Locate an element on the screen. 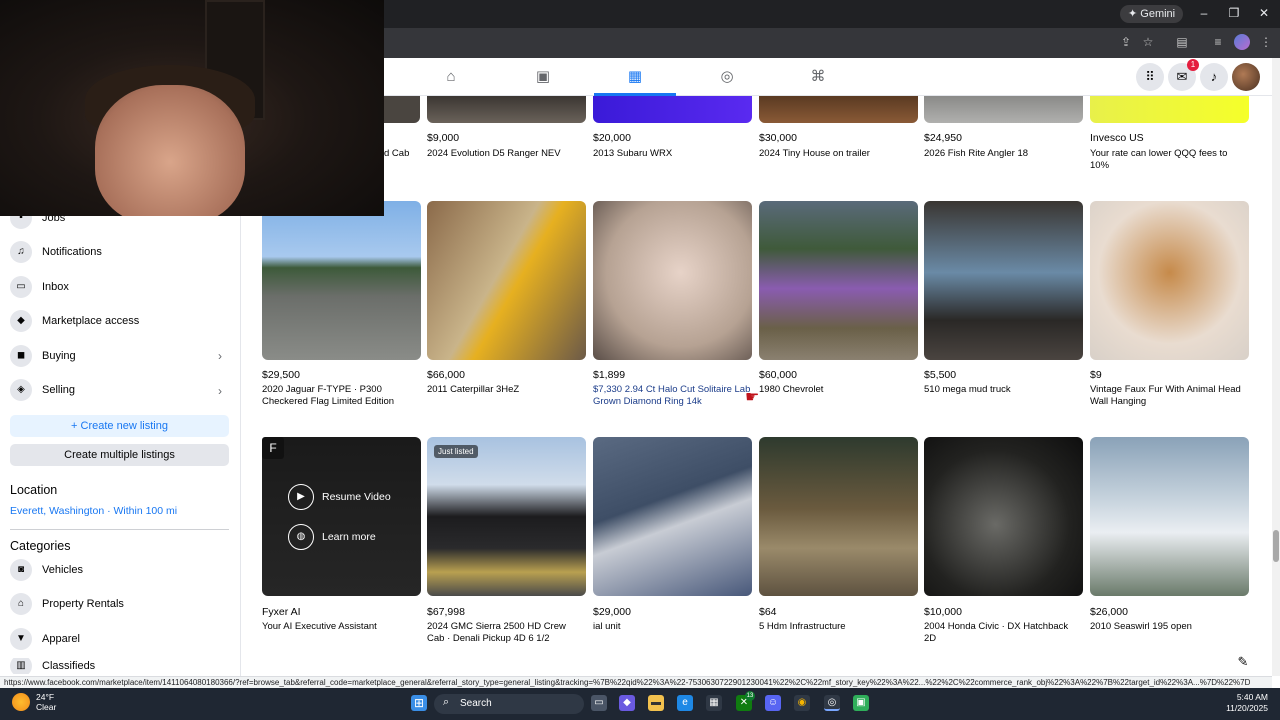 The image size is (1280, 720). listing-title: 2004 Honda Civic · DX Hatchback 2D is located at coordinates (1003, 633).